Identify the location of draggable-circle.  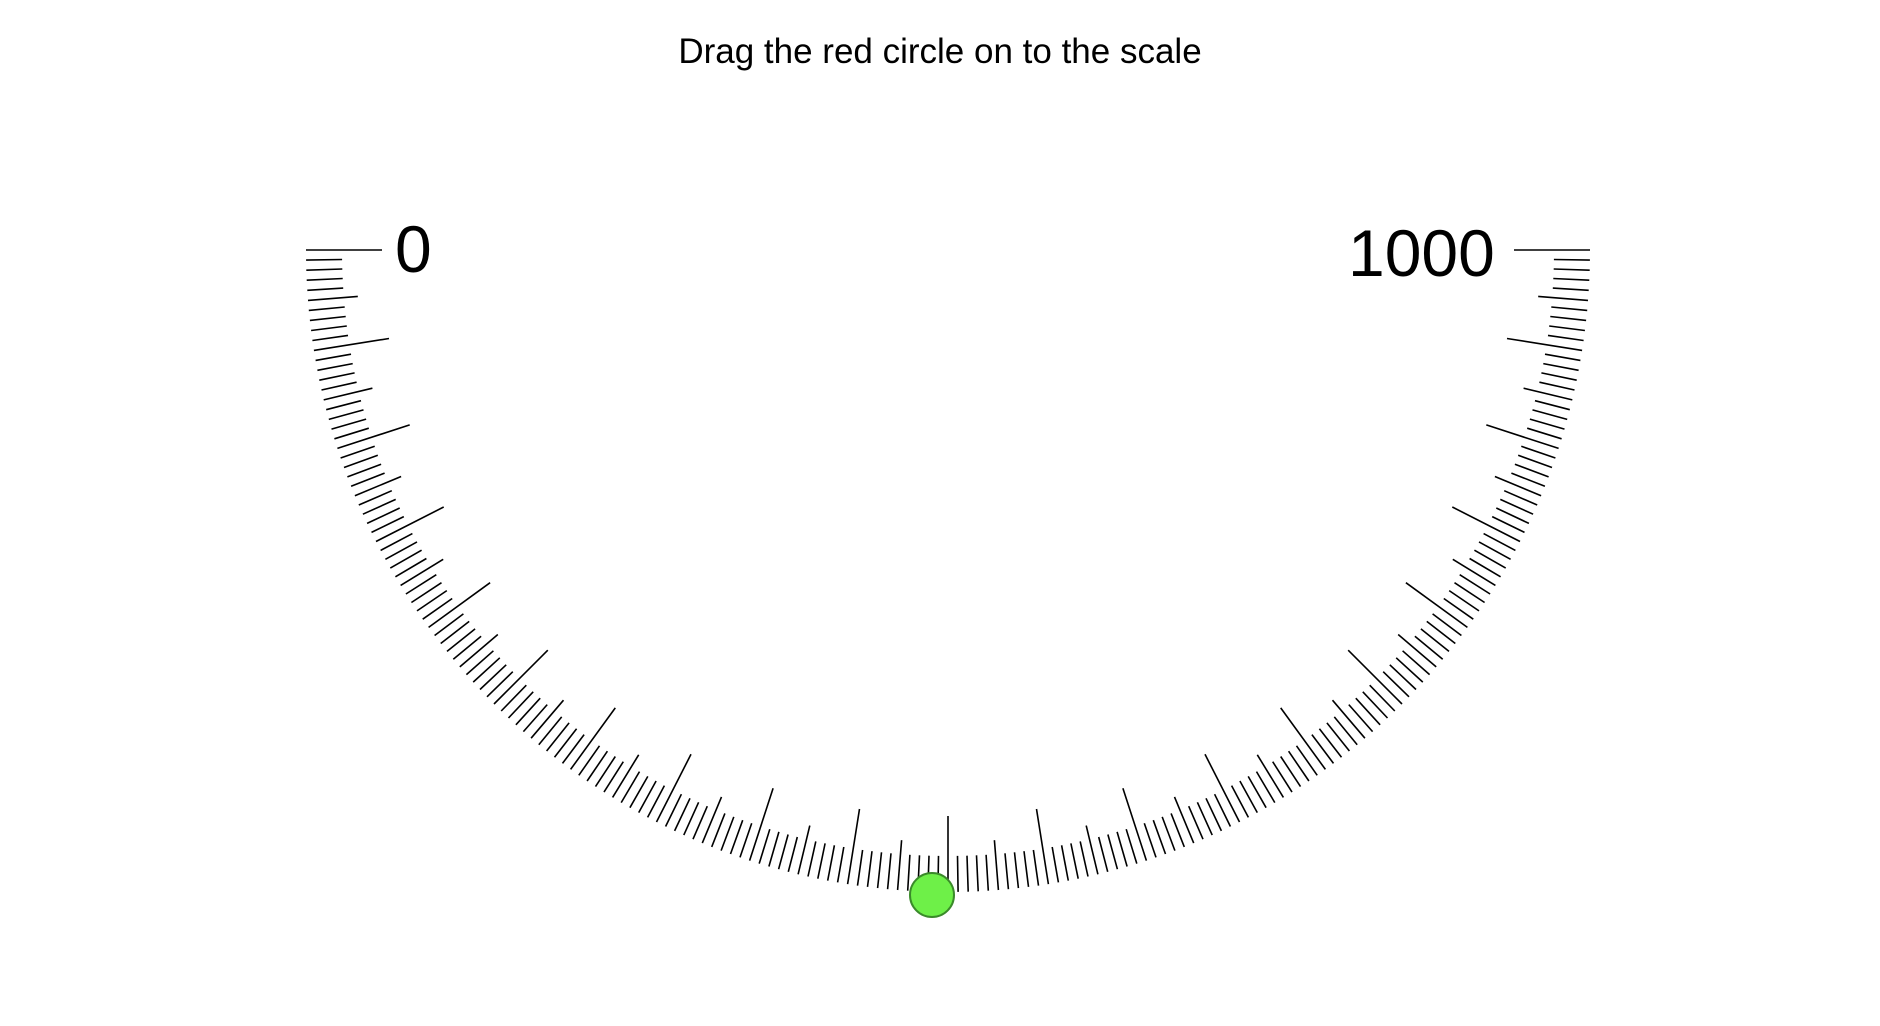
(932, 895).